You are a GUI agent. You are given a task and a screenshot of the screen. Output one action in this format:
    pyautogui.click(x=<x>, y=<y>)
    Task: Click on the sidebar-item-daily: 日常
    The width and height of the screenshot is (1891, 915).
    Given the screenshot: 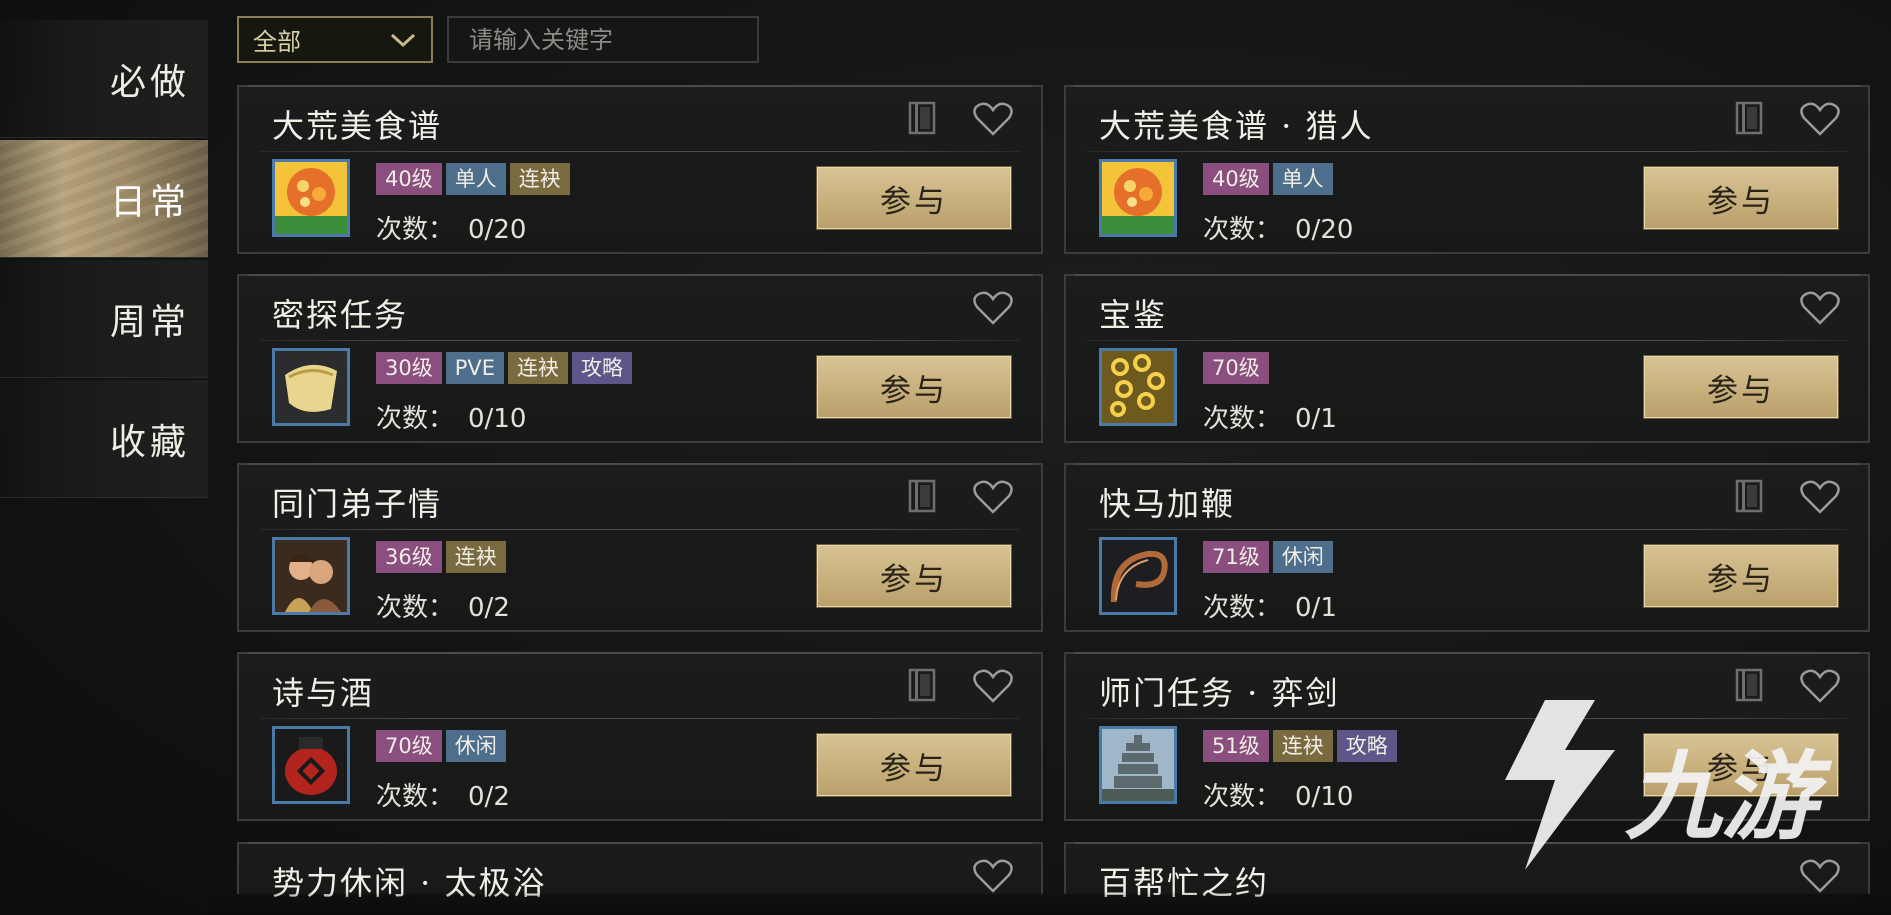 What is the action you would take?
    pyautogui.click(x=104, y=199)
    